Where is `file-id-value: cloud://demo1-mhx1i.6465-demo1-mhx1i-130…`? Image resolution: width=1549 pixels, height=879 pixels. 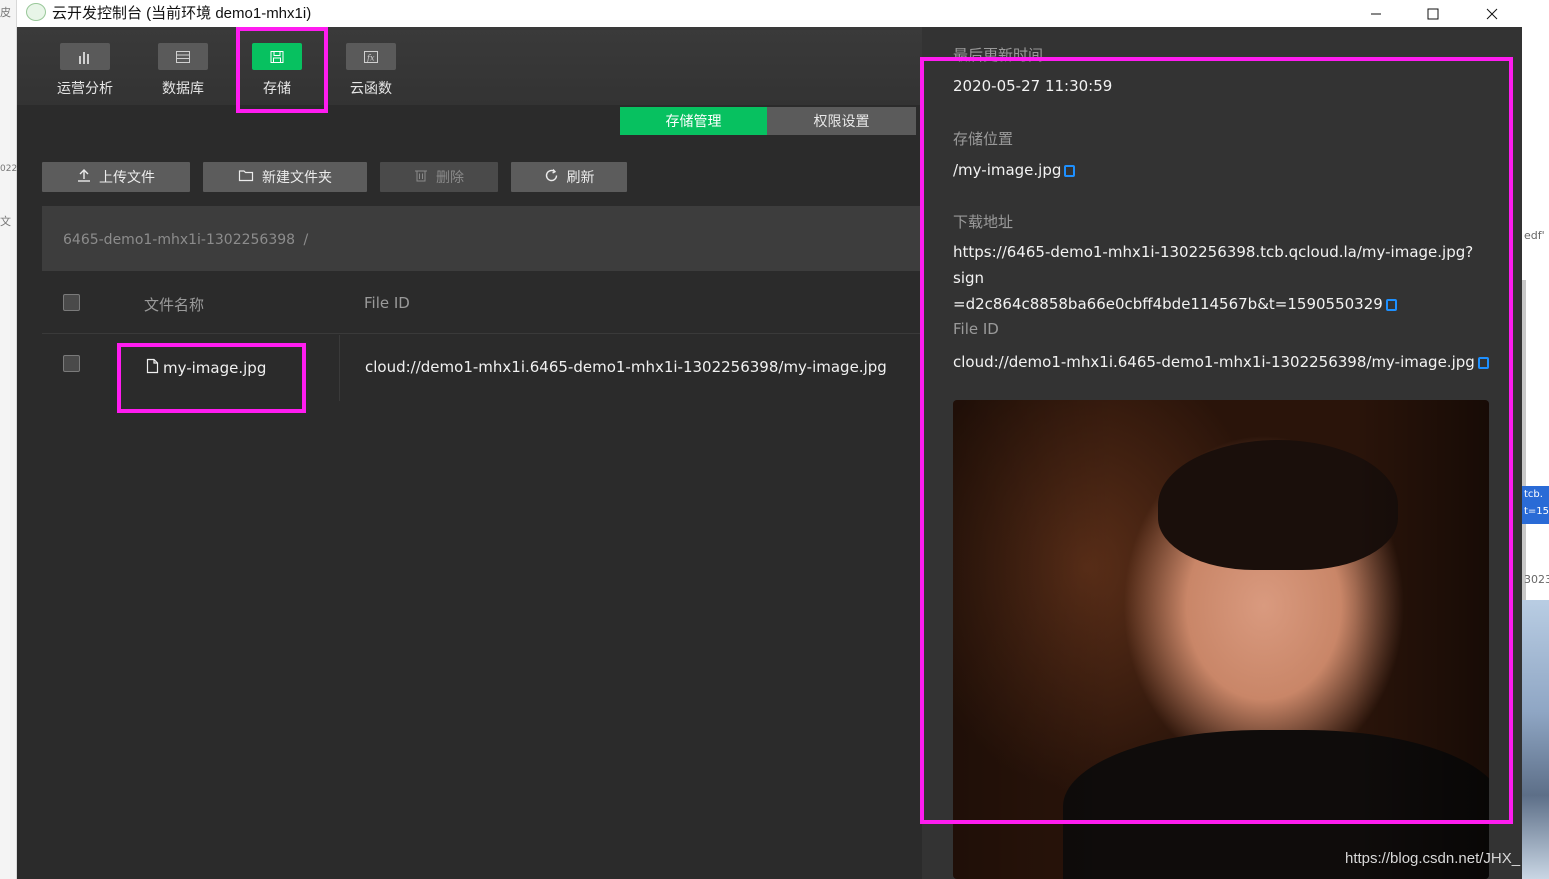
file-id-value: cloud://demo1-mhx1i.6465-demo1-mhx1i-130… is located at coordinates (1214, 362).